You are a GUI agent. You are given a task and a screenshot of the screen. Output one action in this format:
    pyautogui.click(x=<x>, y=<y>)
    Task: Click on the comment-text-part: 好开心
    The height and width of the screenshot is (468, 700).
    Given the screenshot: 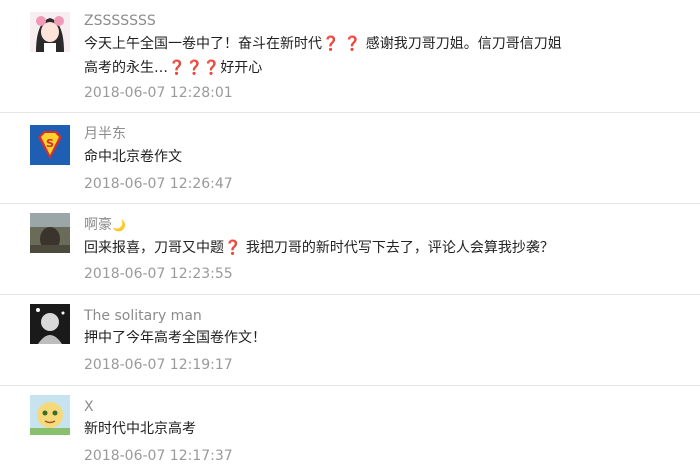 What is the action you would take?
    pyautogui.click(x=241, y=68)
    